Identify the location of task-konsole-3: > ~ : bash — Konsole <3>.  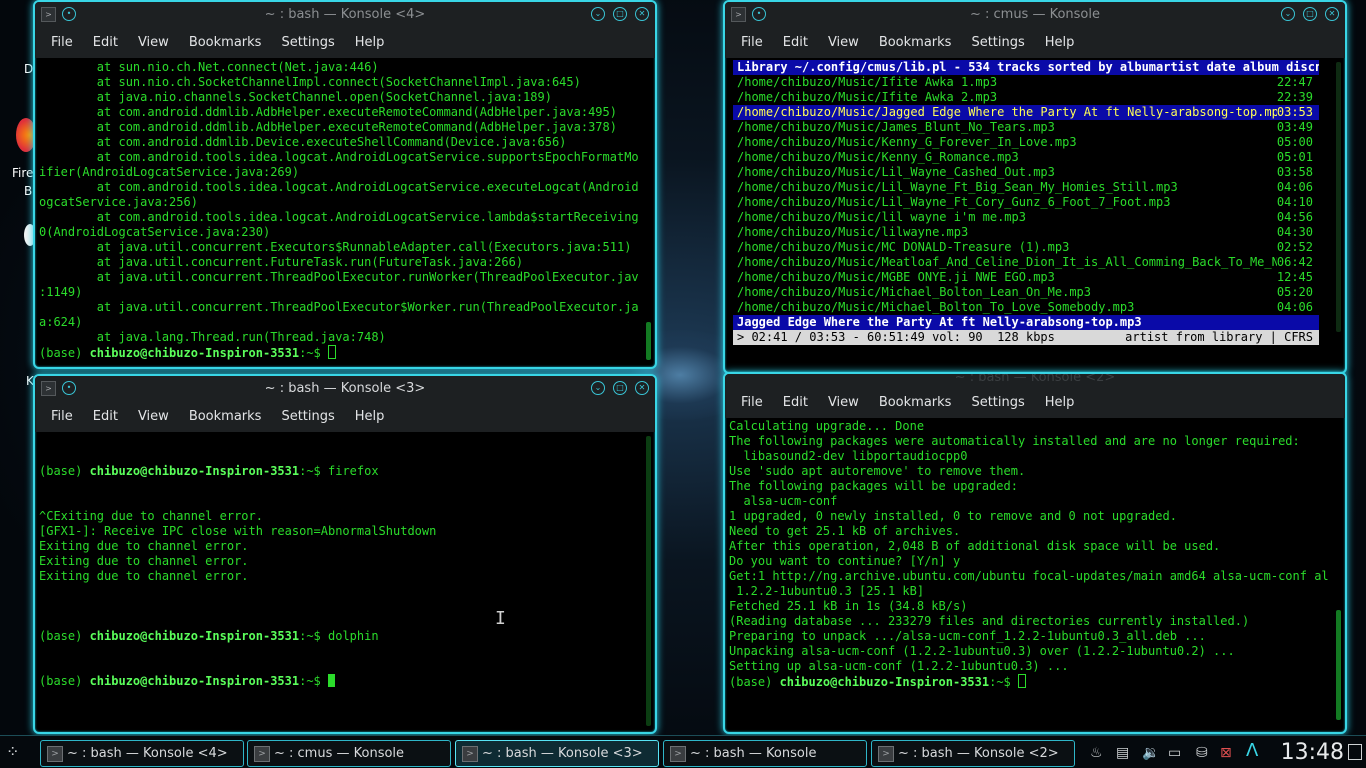
(557, 753).